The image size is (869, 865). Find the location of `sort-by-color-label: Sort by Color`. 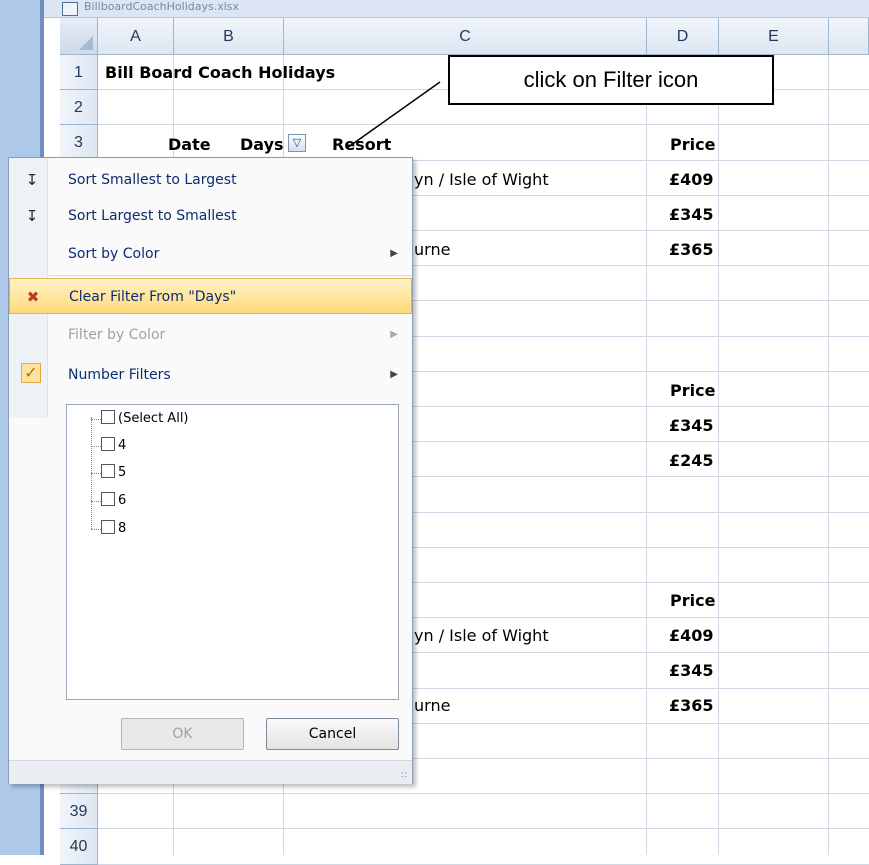

sort-by-color-label: Sort by Color is located at coordinates (114, 254).